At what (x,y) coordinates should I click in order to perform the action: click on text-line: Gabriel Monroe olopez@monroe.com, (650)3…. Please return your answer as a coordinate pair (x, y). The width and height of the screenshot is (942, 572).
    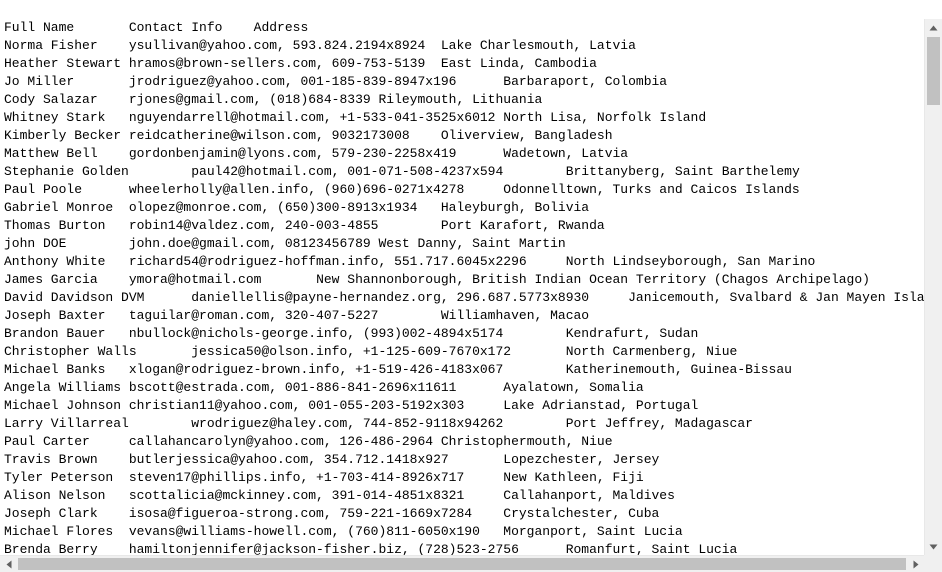
    Looking at the image, I should click on (464, 208).